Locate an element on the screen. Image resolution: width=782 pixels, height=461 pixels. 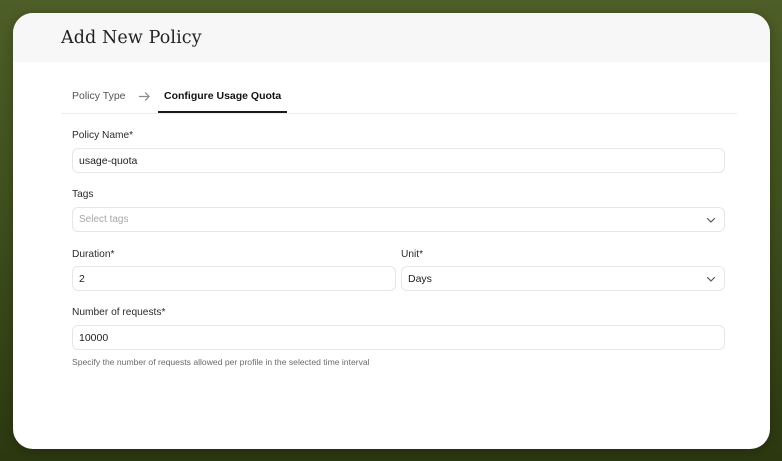
tags-select: Select tags is located at coordinates (398, 219).